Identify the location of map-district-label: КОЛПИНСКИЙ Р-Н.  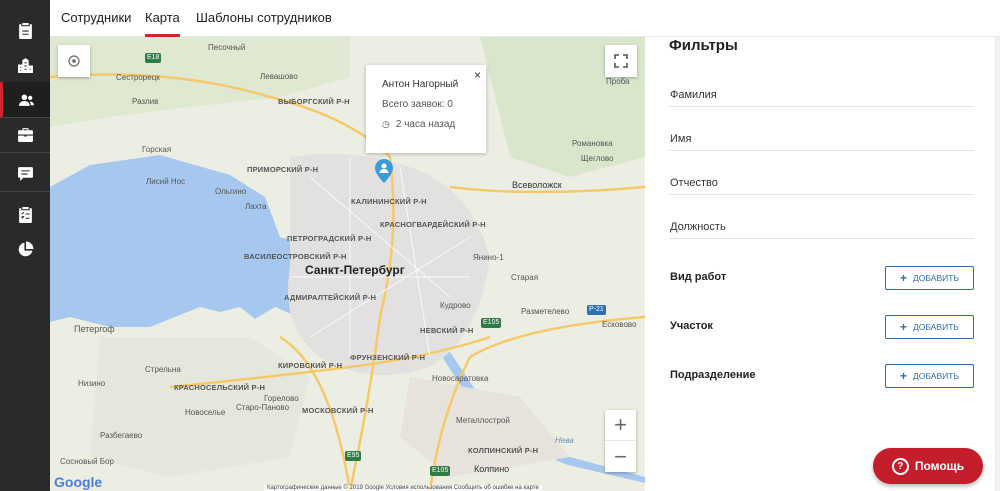
(503, 450).